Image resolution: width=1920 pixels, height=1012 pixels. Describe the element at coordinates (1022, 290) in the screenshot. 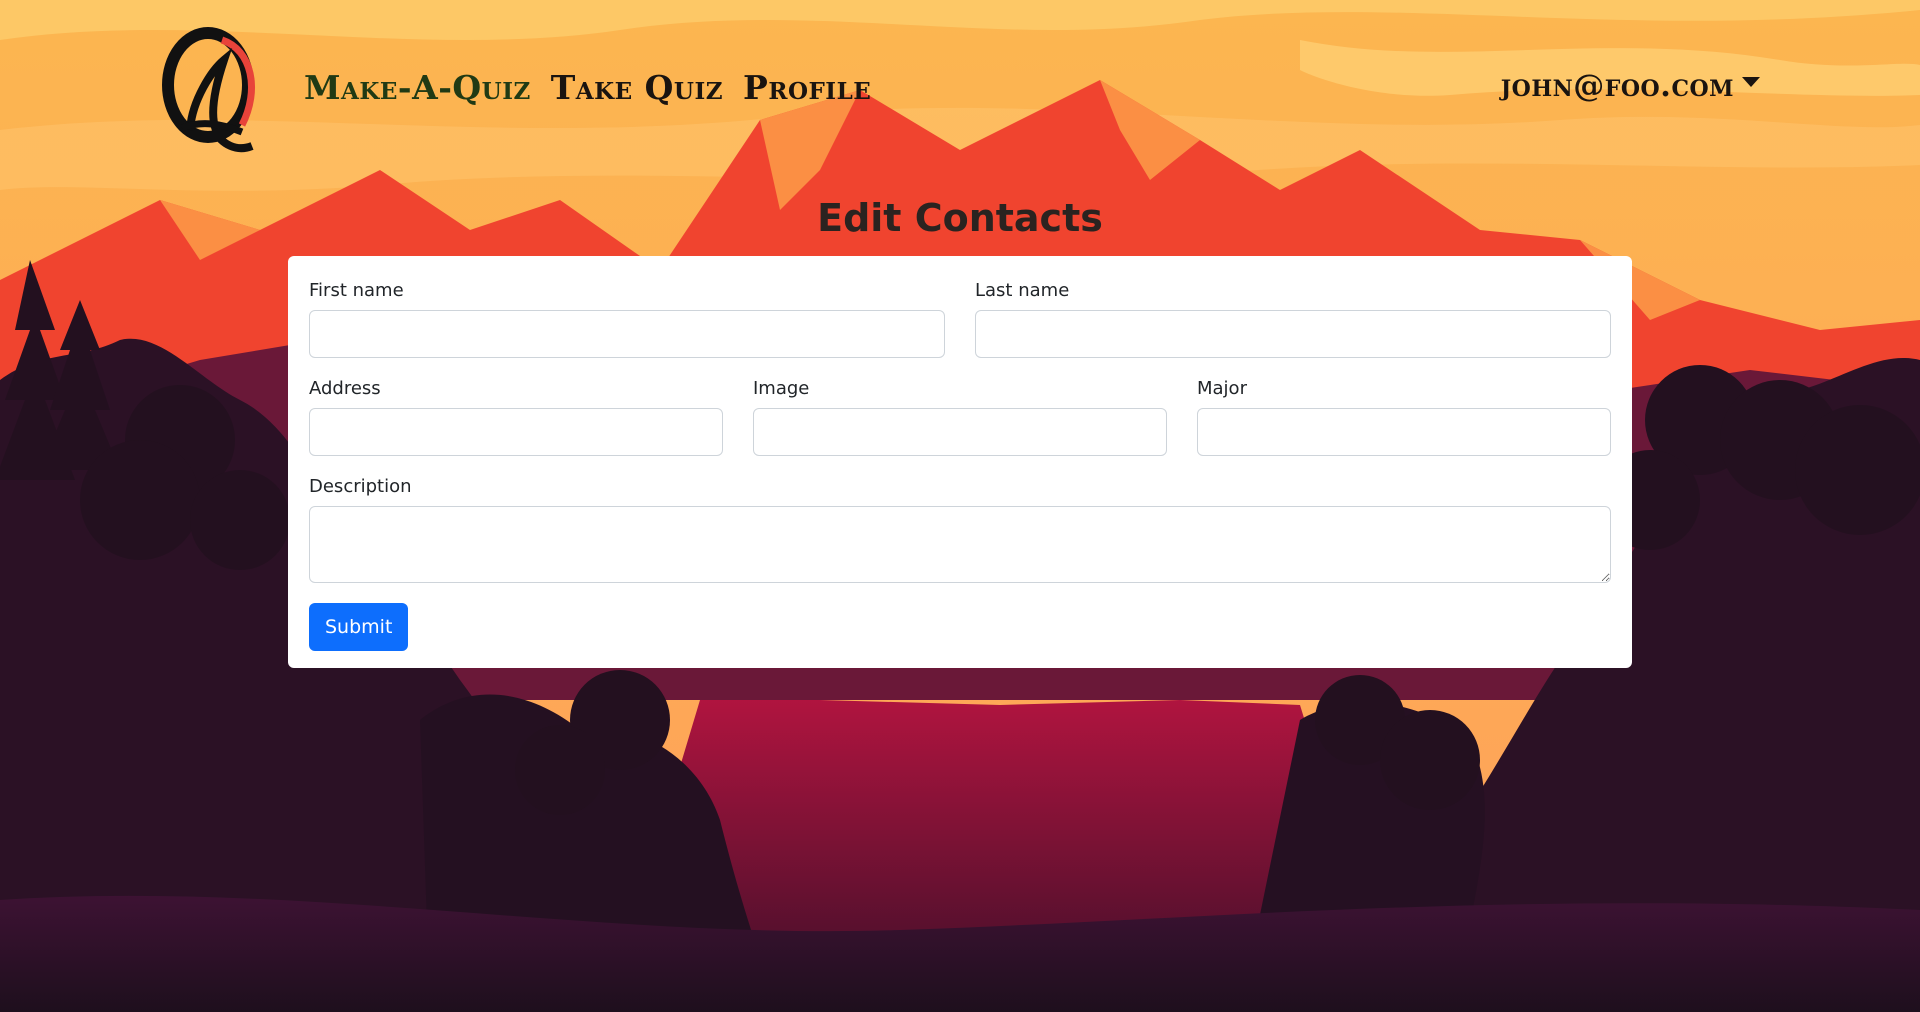

I see `last-name-label: Last name` at that location.